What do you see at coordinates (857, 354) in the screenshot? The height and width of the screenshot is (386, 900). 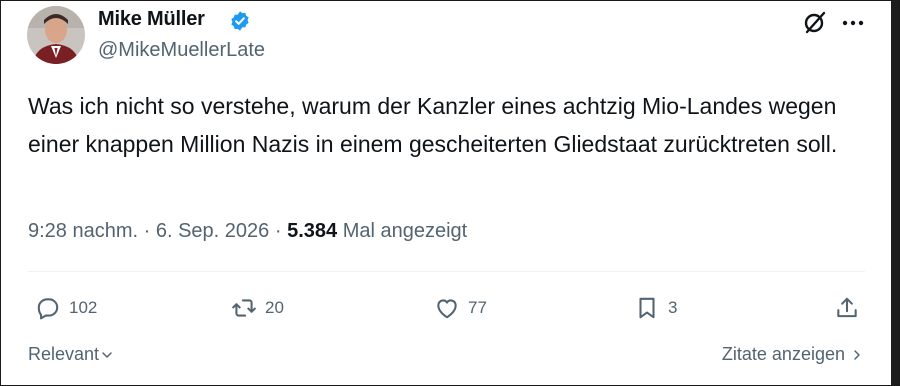 I see `chevron-right-icon` at bounding box center [857, 354].